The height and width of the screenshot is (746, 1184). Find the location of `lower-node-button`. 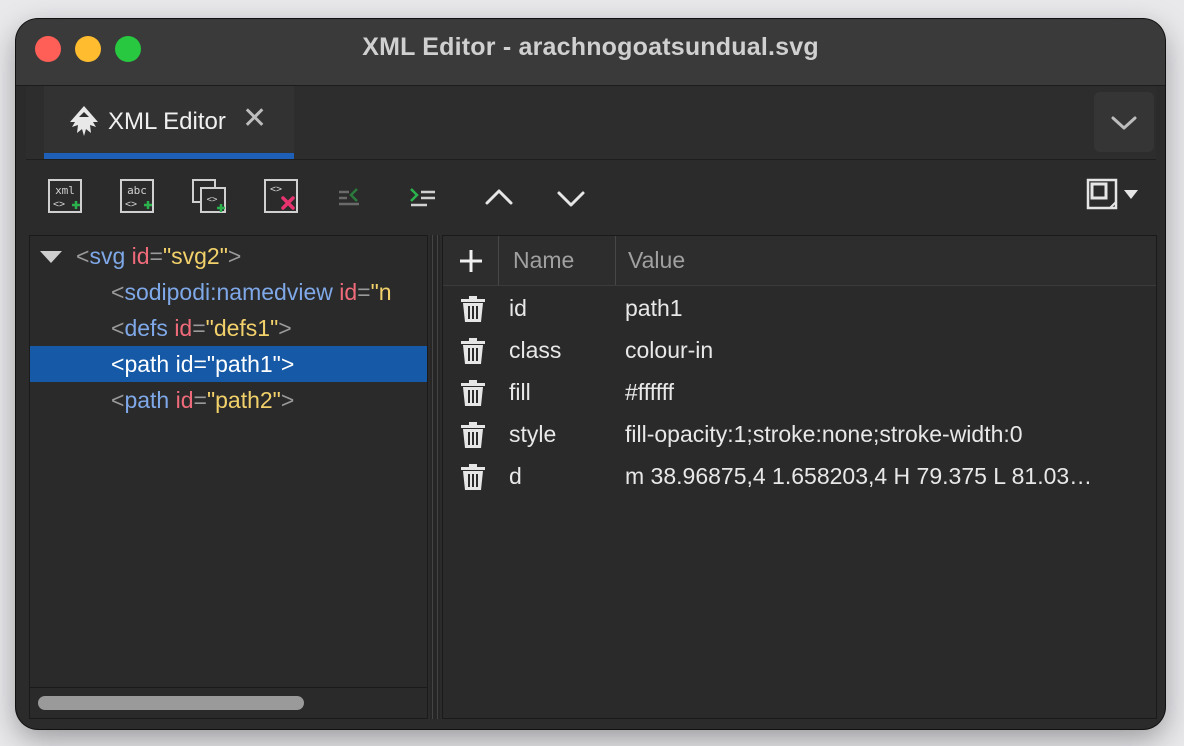

lower-node-button is located at coordinates (571, 198).